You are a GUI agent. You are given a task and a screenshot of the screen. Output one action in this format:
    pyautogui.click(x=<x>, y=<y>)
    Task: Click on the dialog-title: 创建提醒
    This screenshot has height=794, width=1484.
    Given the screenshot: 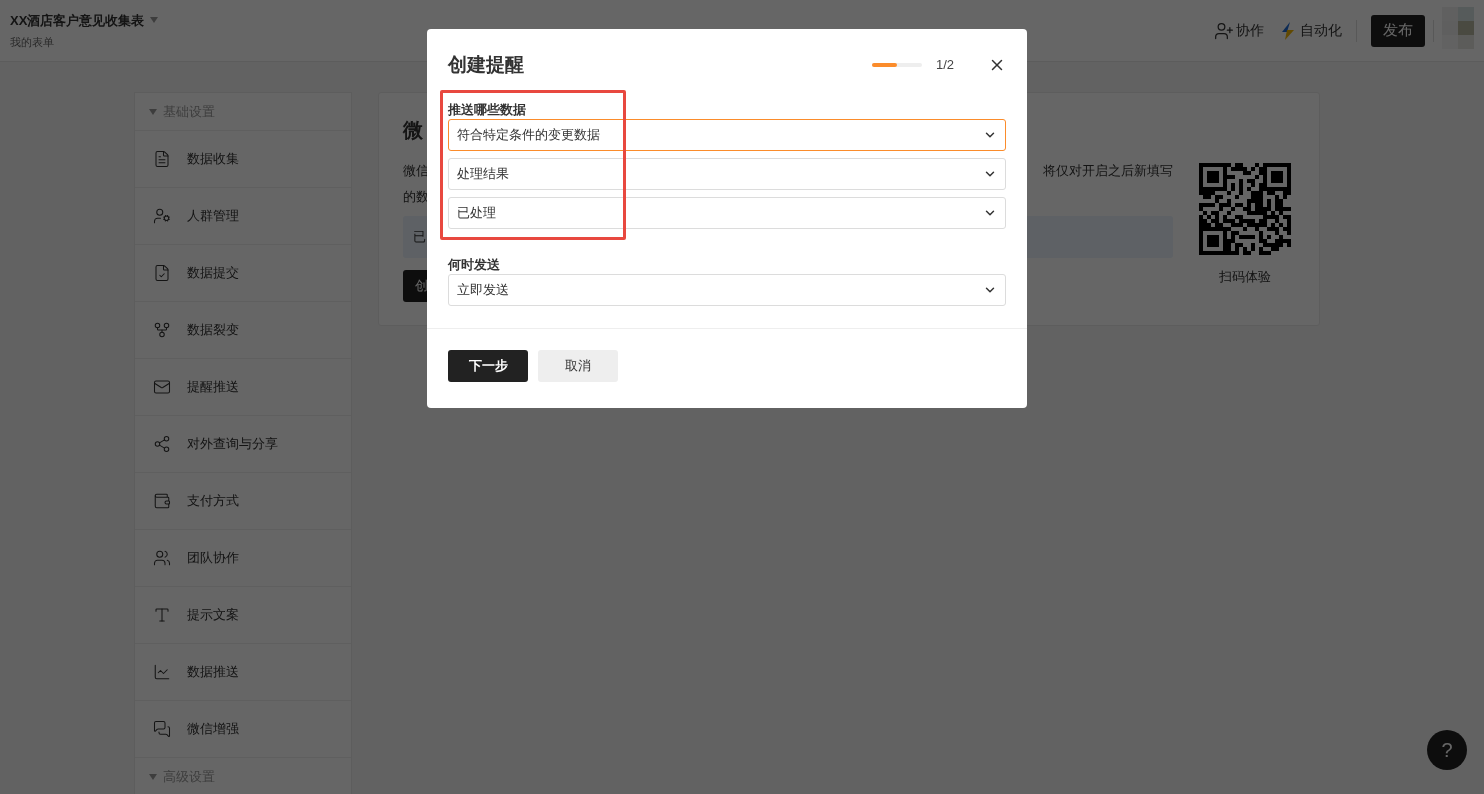 What is the action you would take?
    pyautogui.click(x=486, y=64)
    